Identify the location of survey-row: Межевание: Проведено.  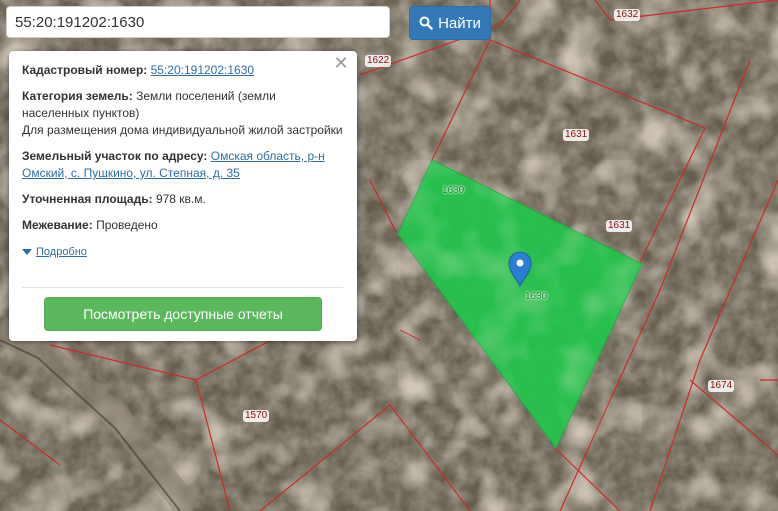
(182, 225).